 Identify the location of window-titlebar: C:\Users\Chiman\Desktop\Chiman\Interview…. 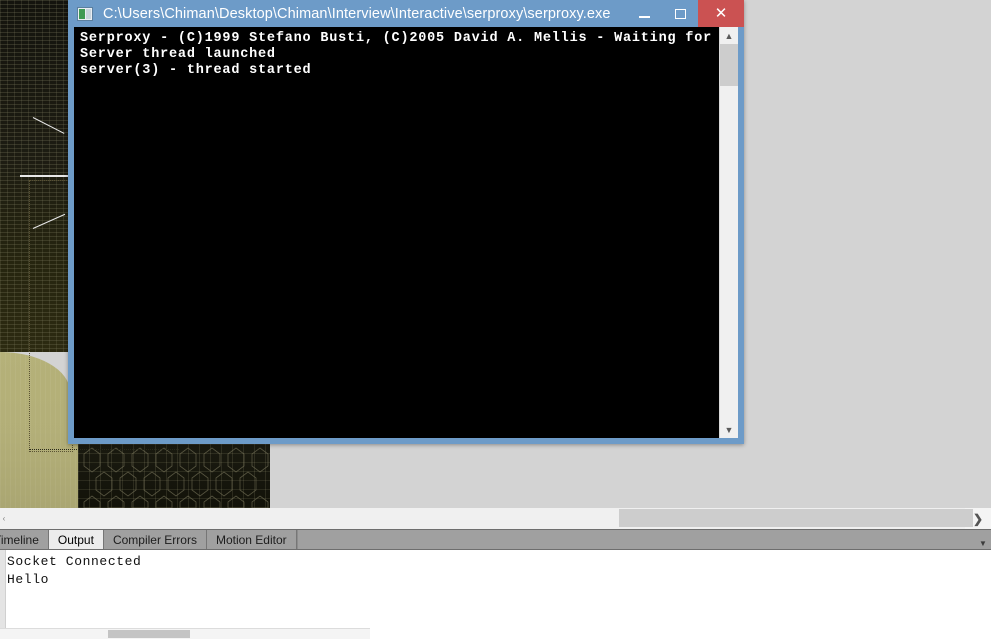
(406, 13).